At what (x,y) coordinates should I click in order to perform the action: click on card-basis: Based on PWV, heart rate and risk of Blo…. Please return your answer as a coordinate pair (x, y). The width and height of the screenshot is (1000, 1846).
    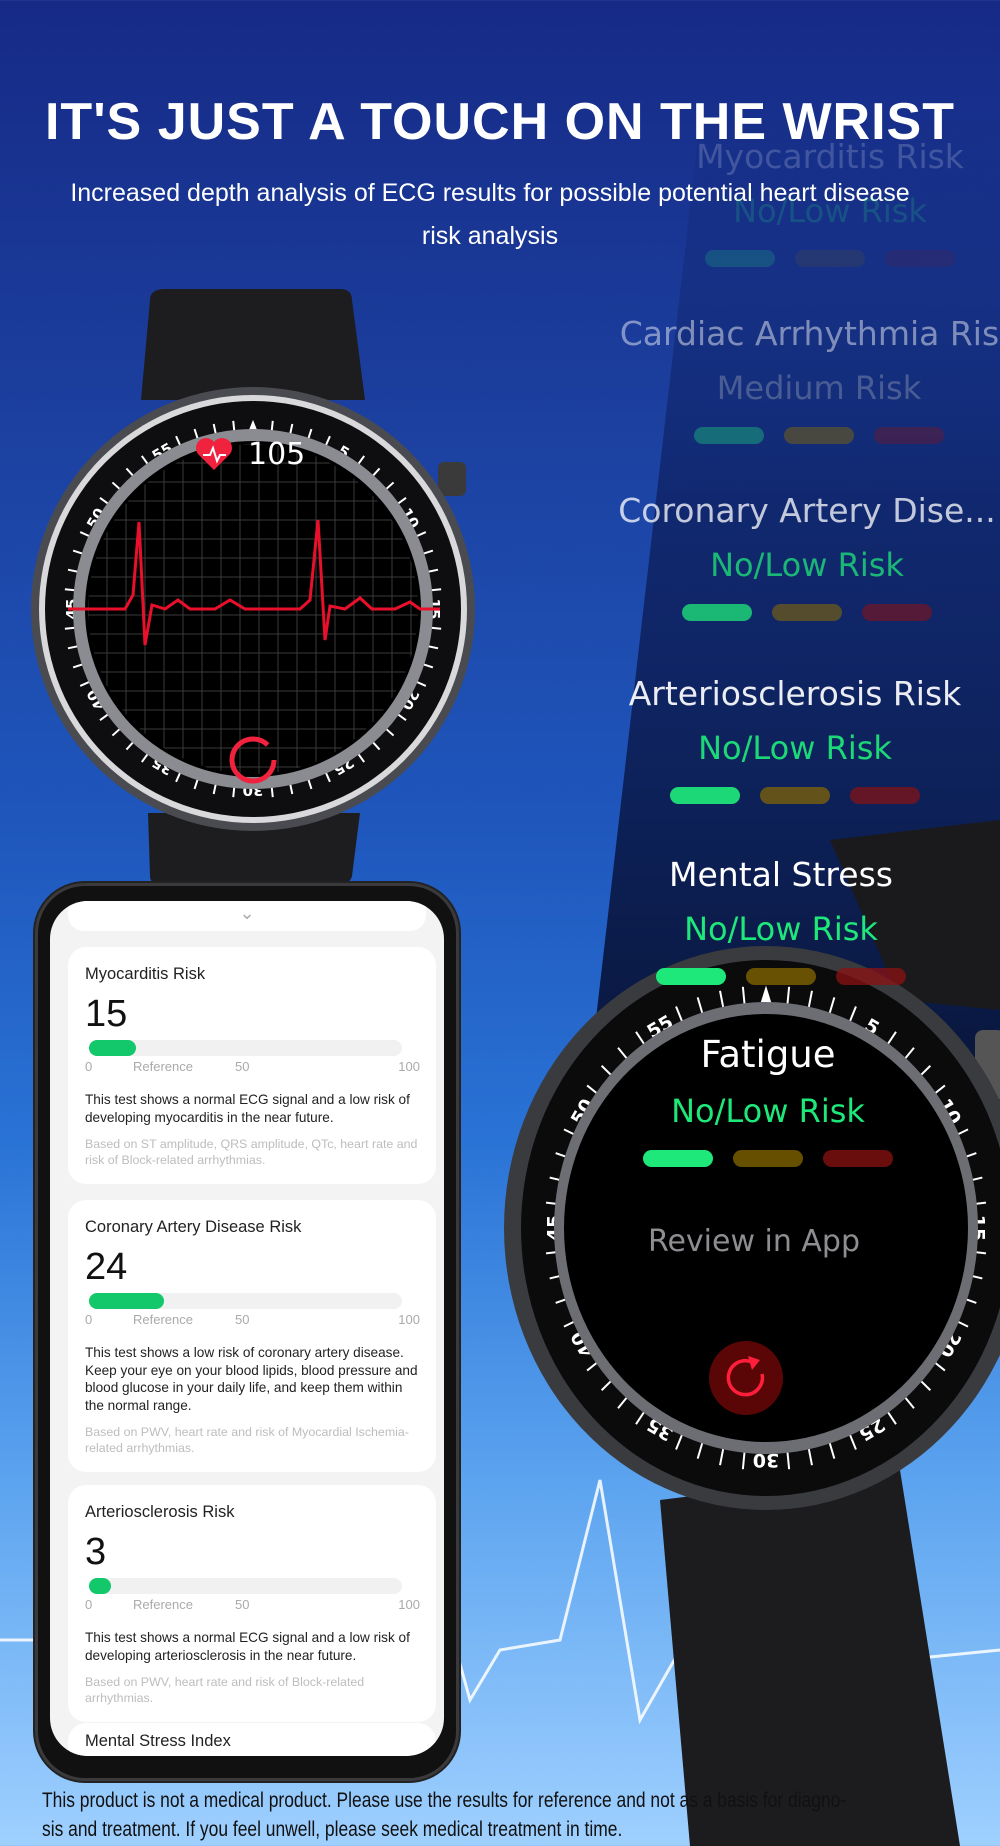
    Looking at the image, I should click on (225, 1690).